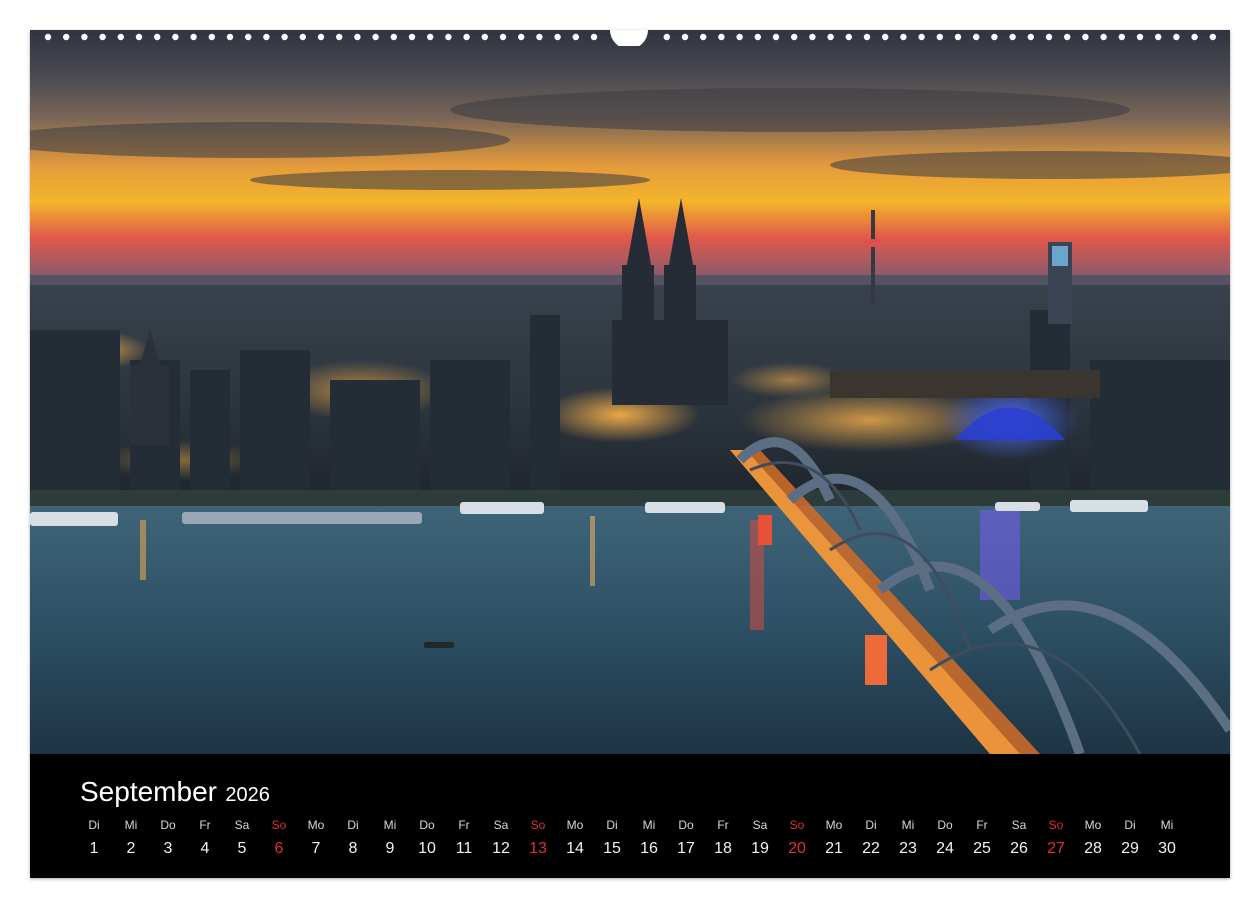  I want to click on date-number: 26, so click(1019, 848).